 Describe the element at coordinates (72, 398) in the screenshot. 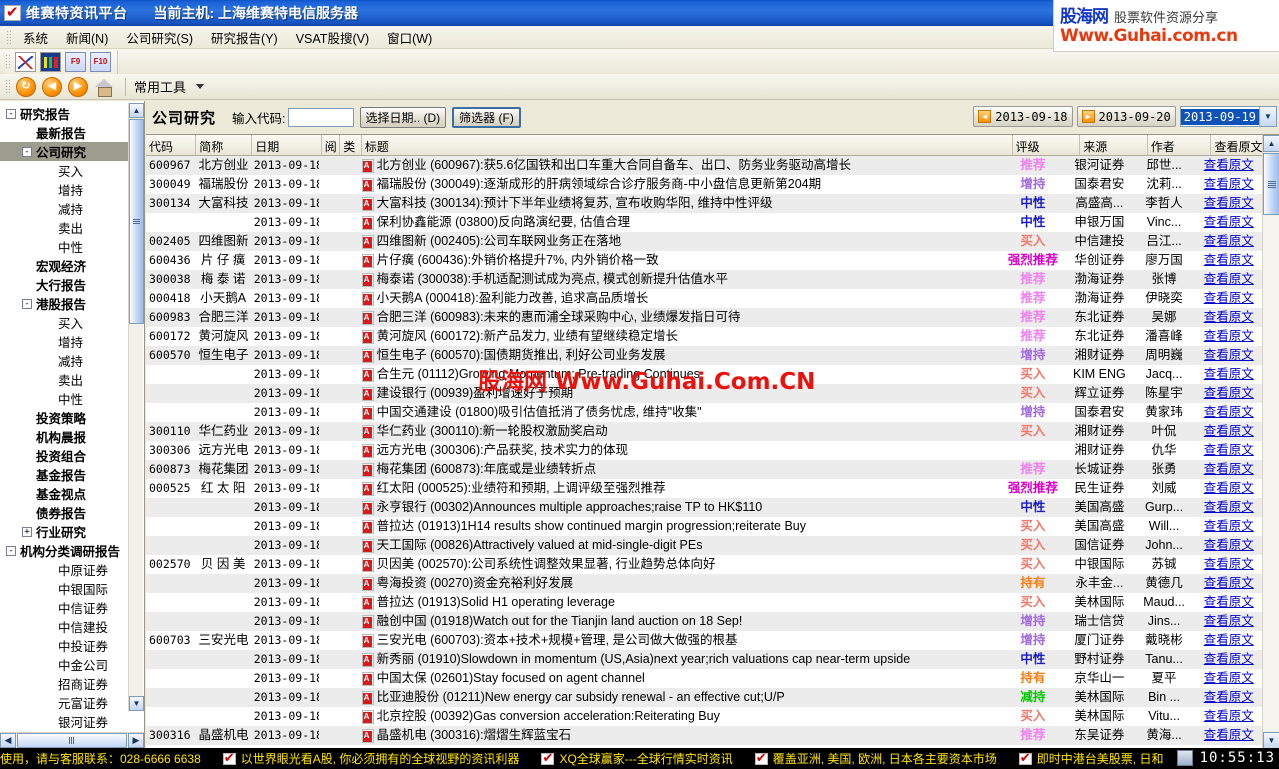

I see `sidebar-item-15: 中性` at that location.